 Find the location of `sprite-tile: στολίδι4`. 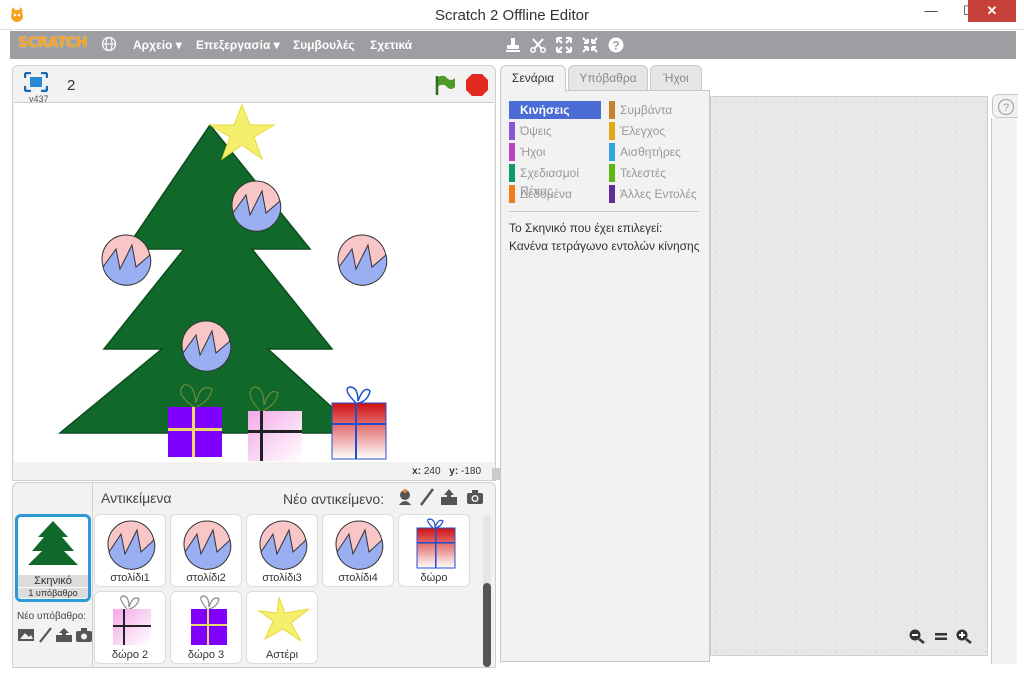

sprite-tile: στολίδι4 is located at coordinates (358, 550).